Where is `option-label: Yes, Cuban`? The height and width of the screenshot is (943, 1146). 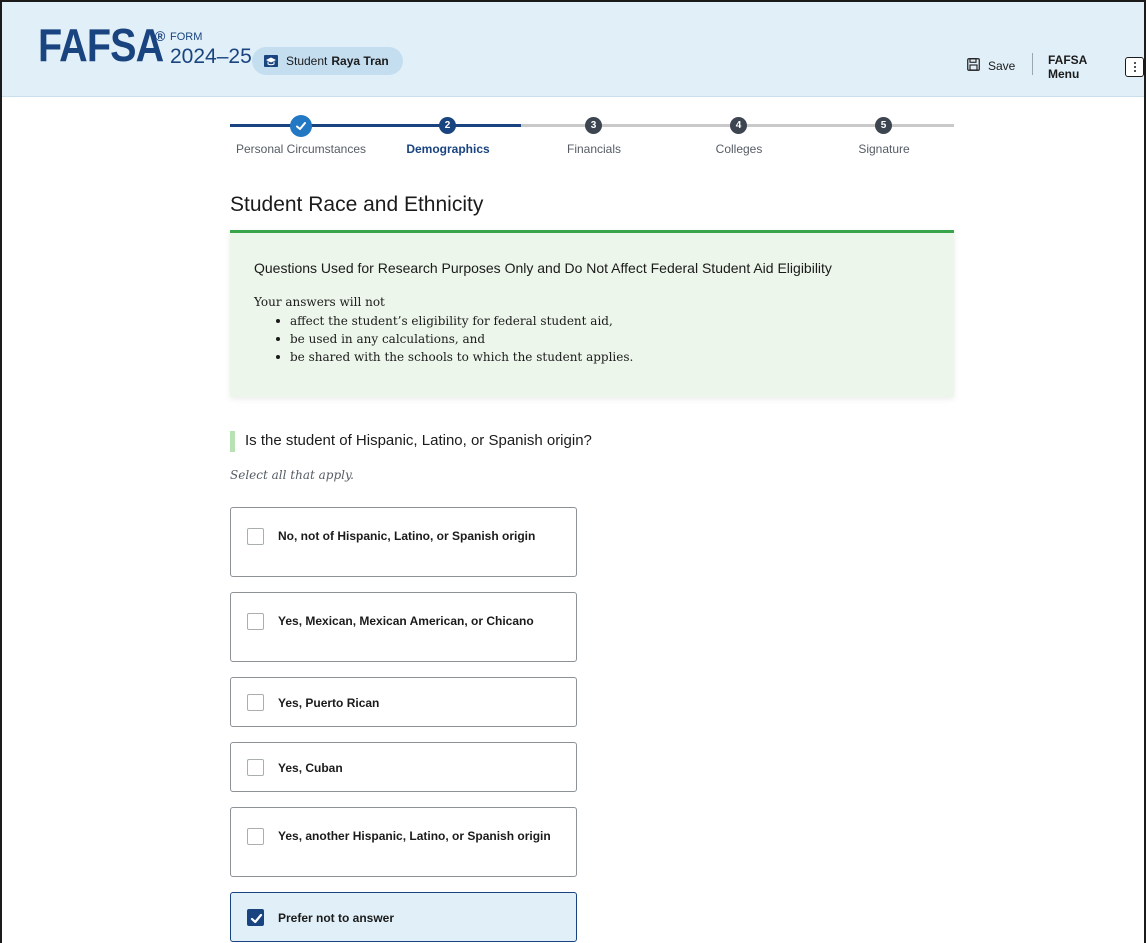
option-label: Yes, Cuban is located at coordinates (310, 768).